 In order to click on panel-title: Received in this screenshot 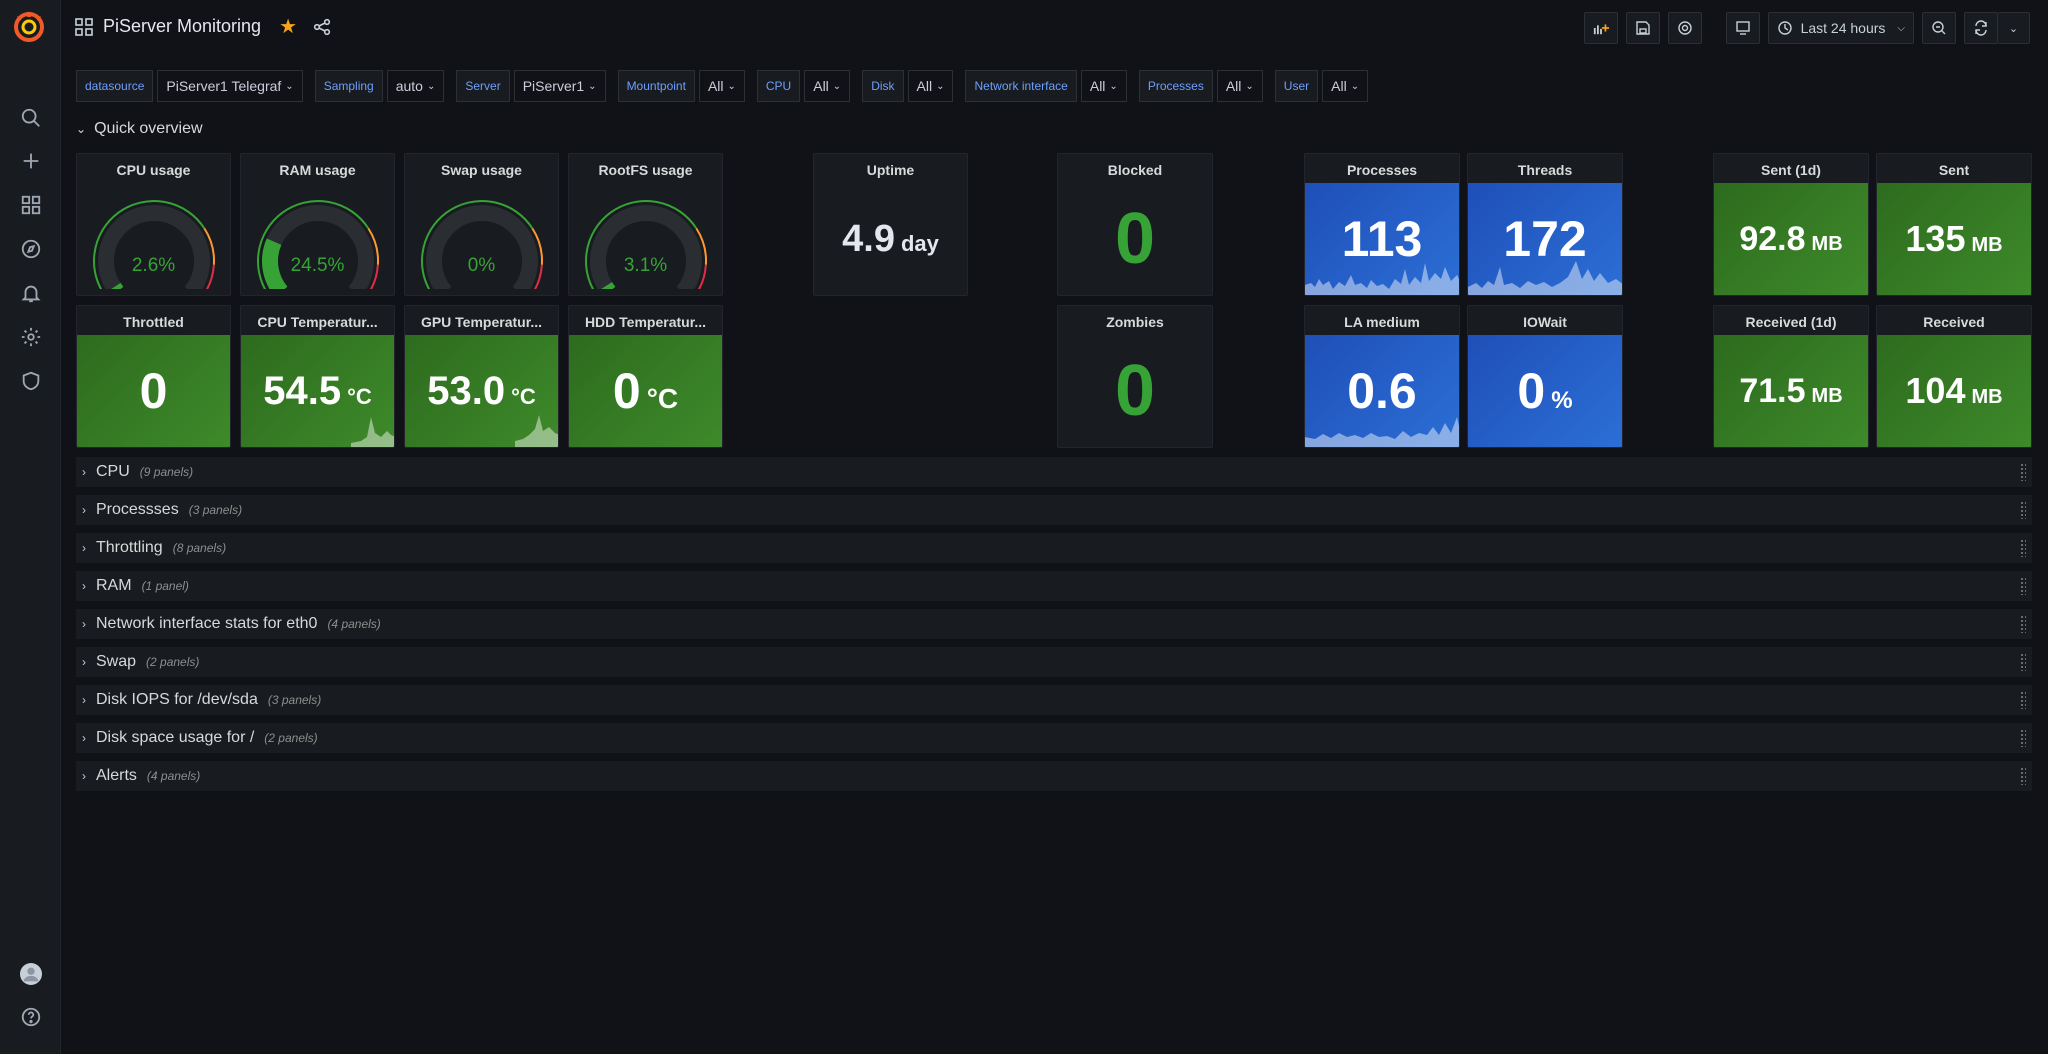, I will do `click(1954, 322)`.